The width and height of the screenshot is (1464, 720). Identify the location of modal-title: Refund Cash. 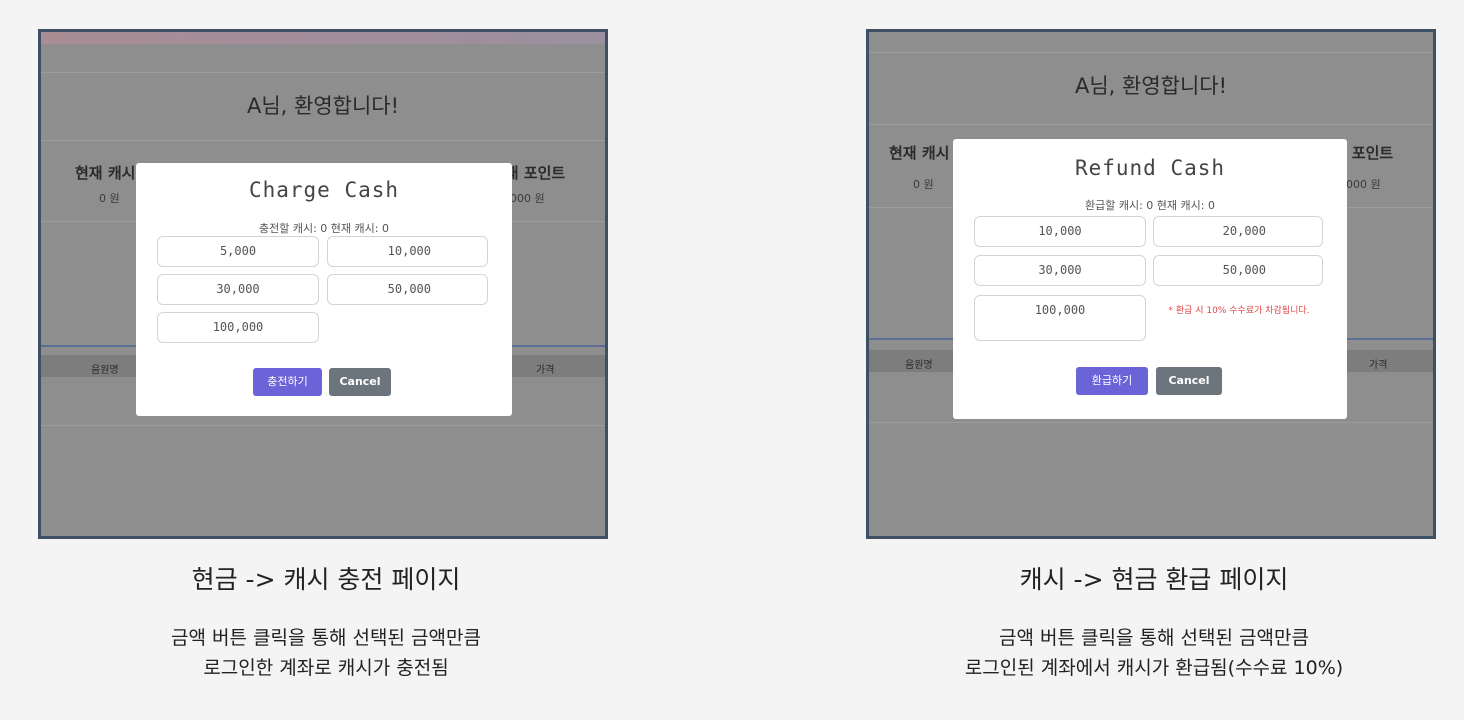
(1150, 168).